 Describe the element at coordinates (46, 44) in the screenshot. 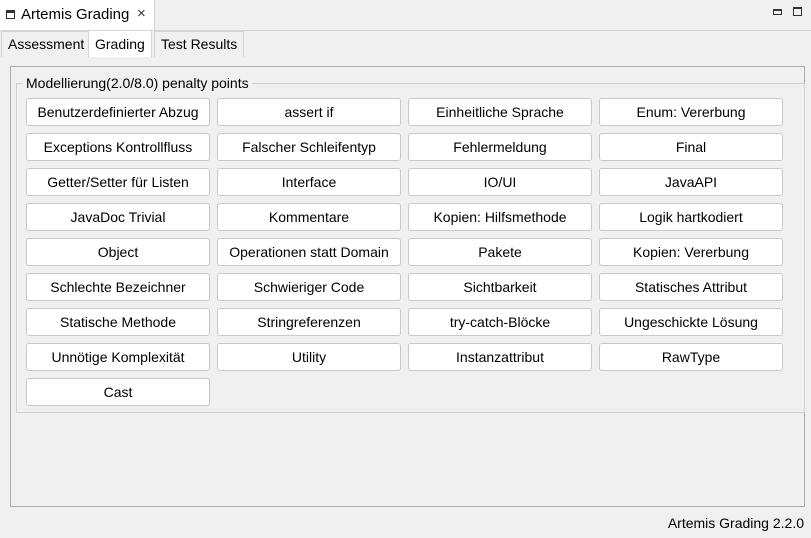

I see `tab-assessment: Assessment` at that location.